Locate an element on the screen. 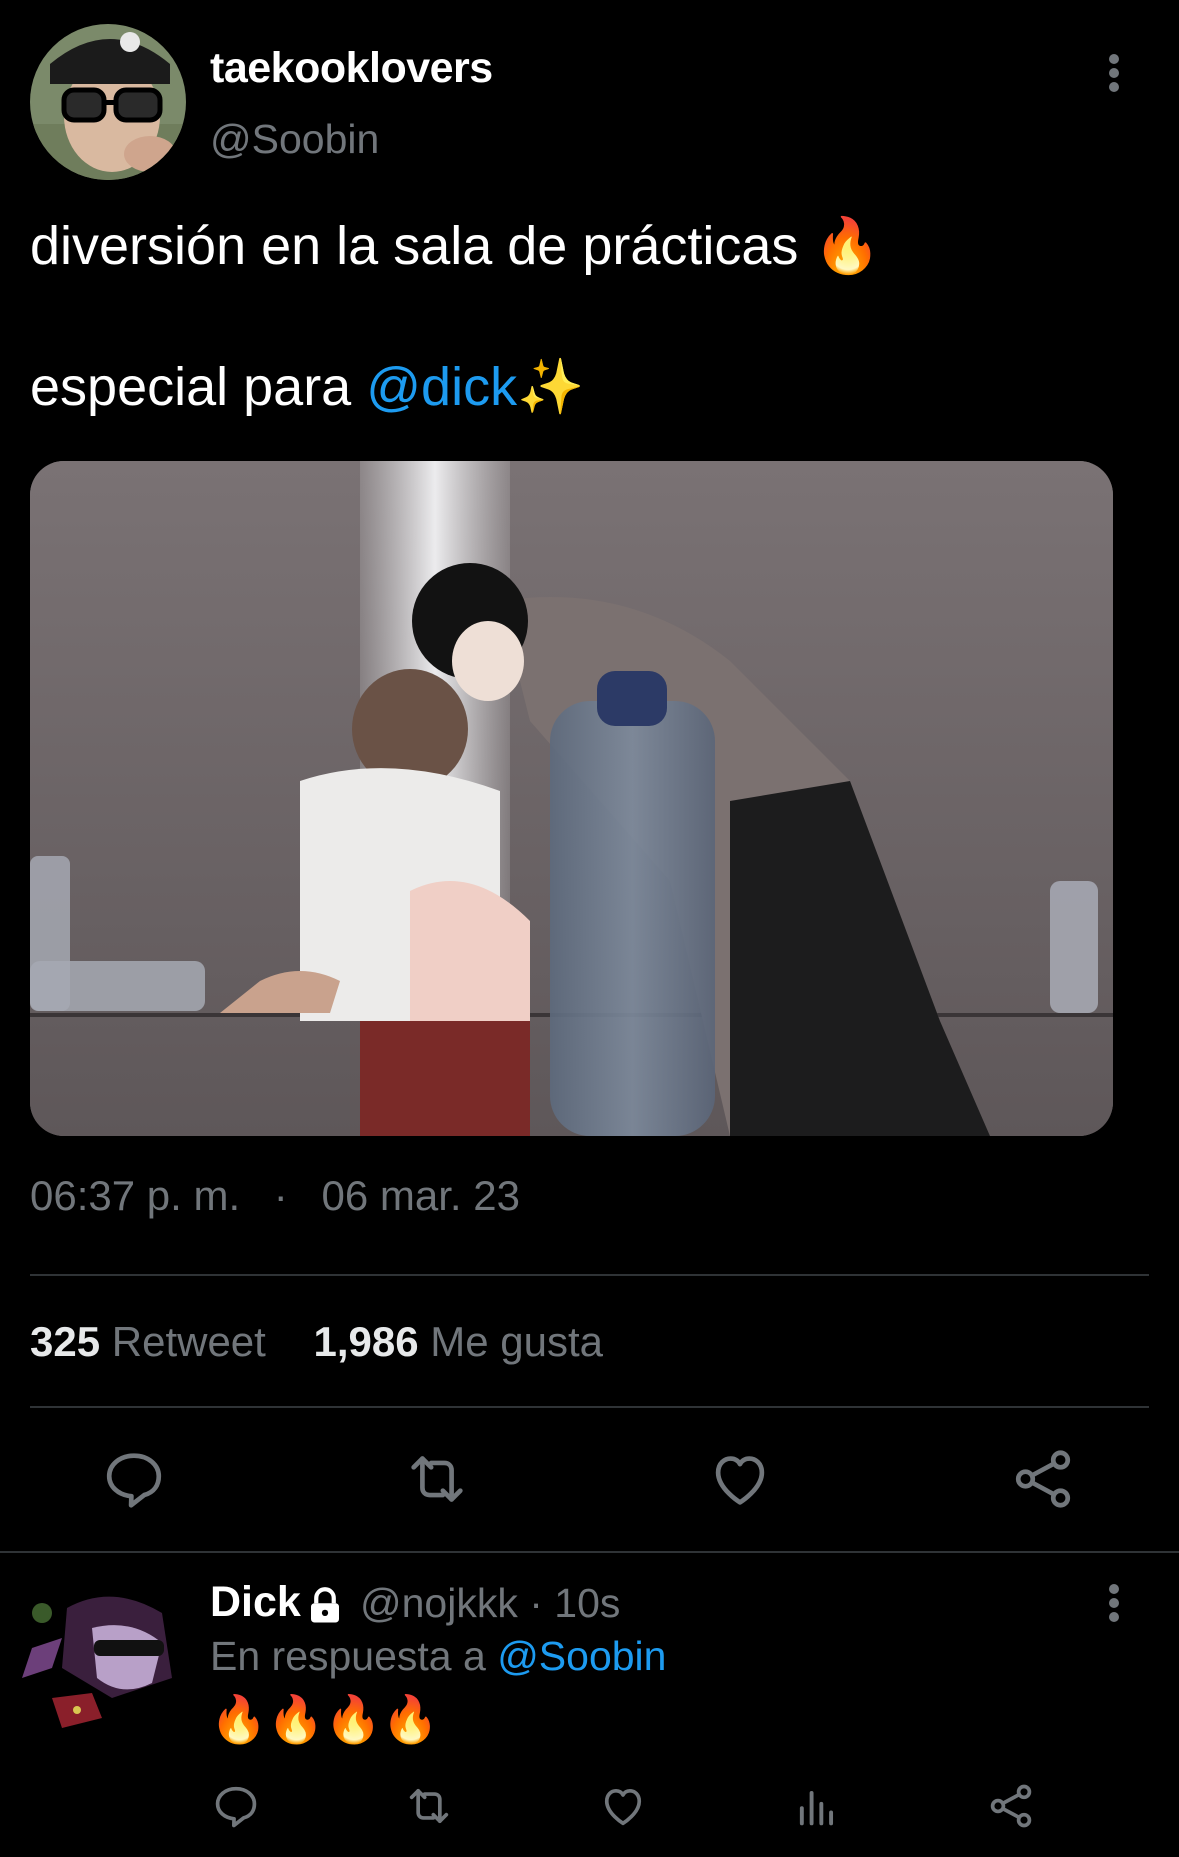 This screenshot has height=1857, width=1179. tweet-text-line-2: especial para @dick✨ is located at coordinates (307, 387).